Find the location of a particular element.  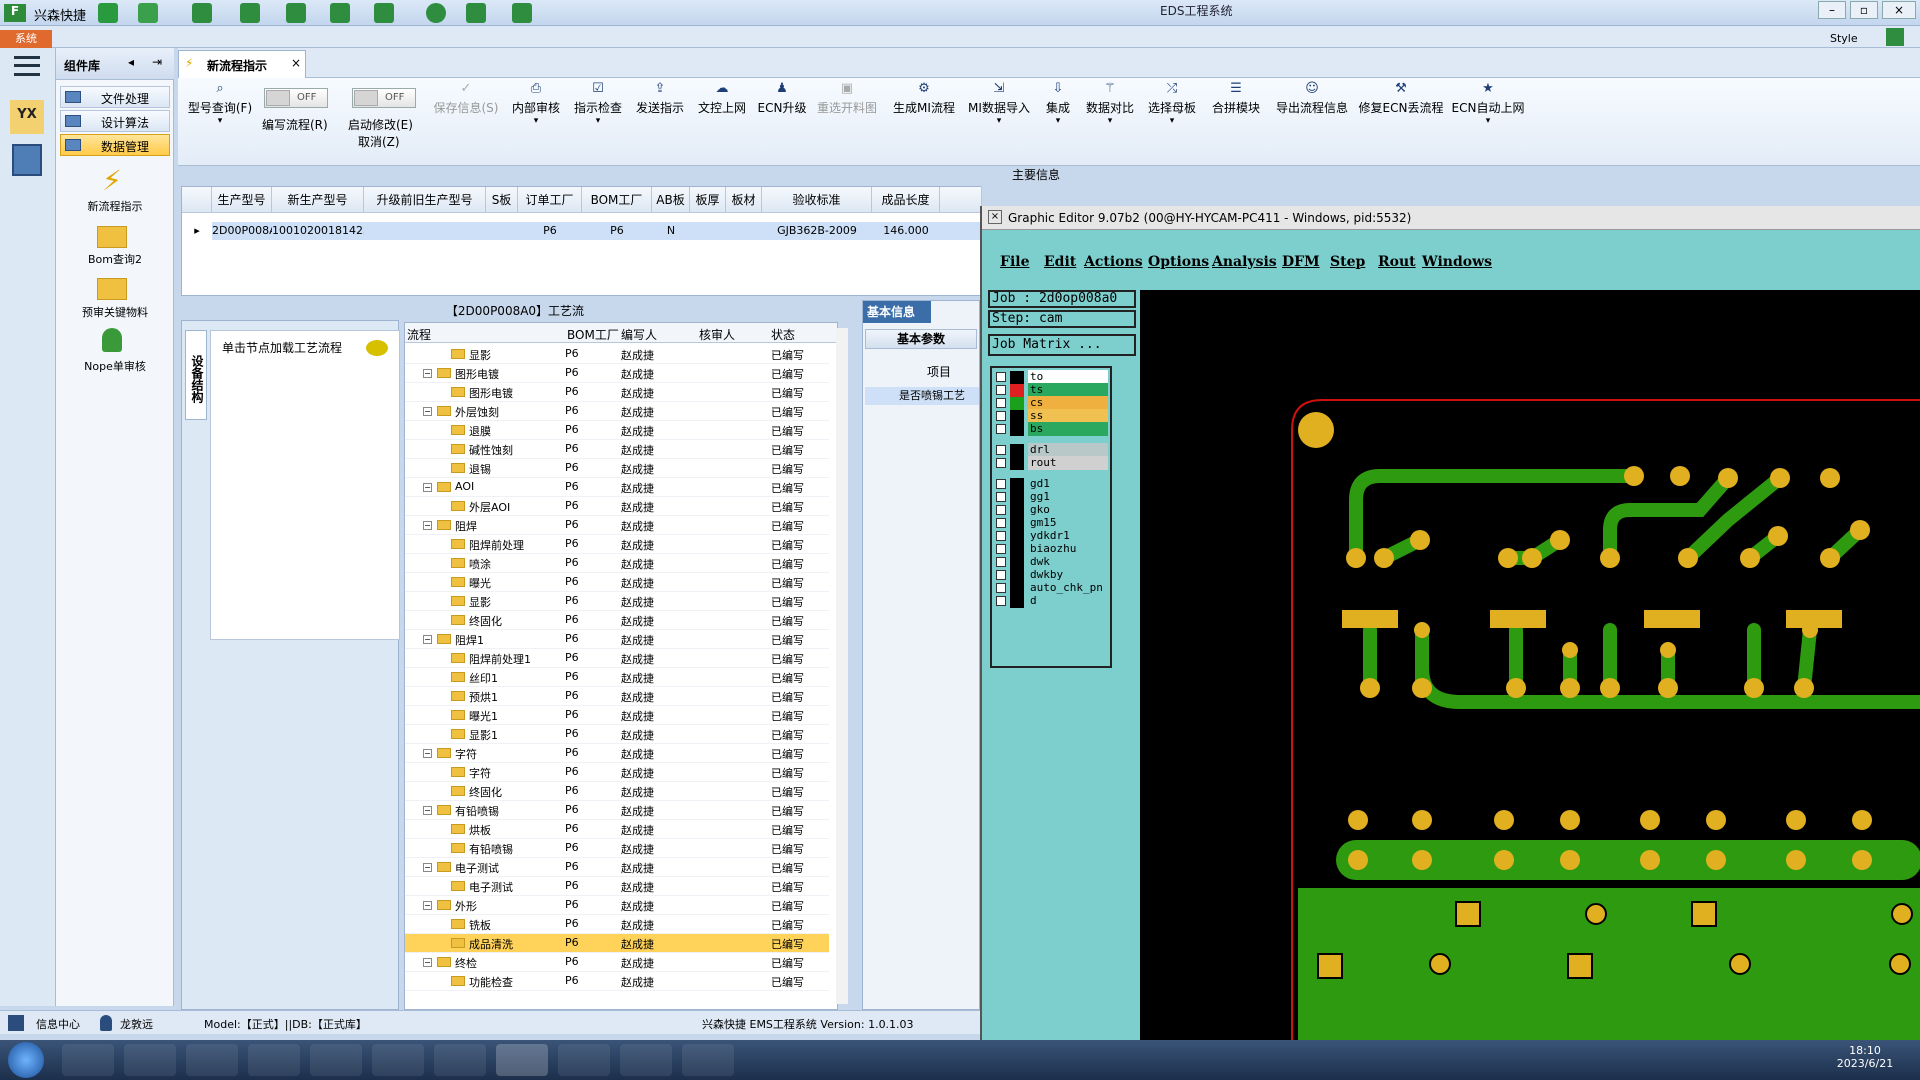

pointer-icon is located at coordinates (274, 1060).